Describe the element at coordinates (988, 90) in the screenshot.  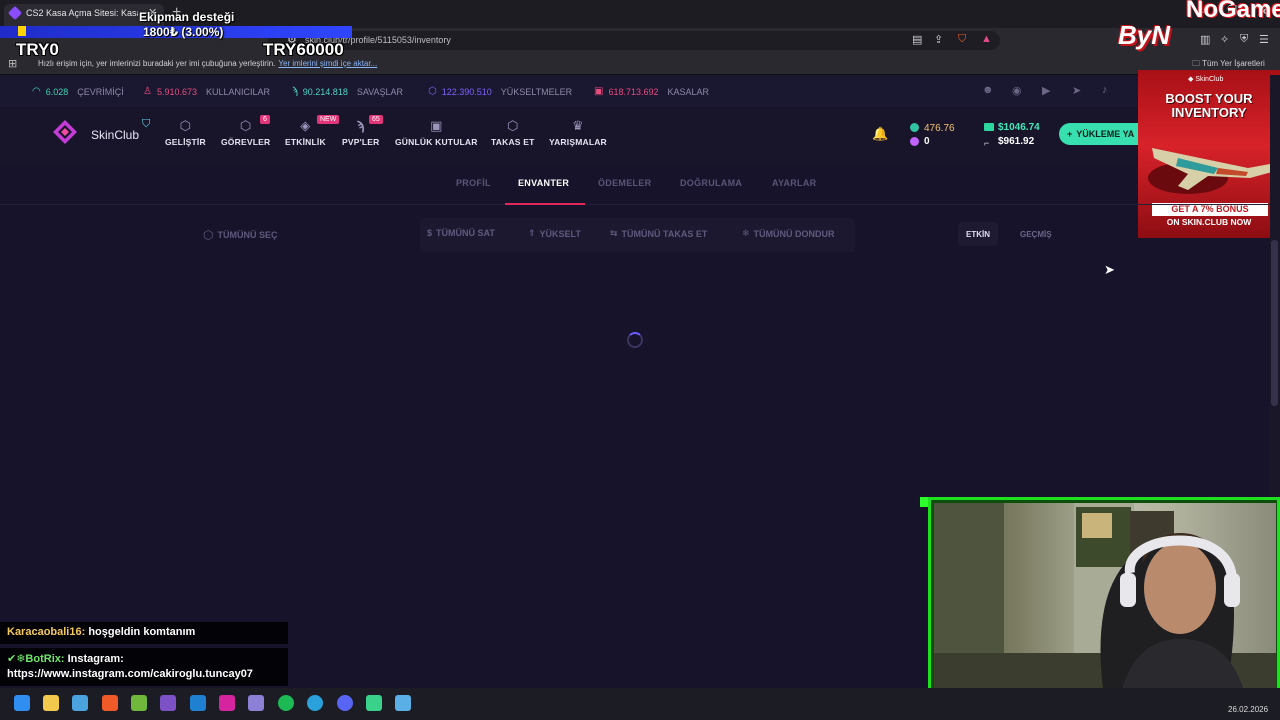
I see `community-icon: ☻` at that location.